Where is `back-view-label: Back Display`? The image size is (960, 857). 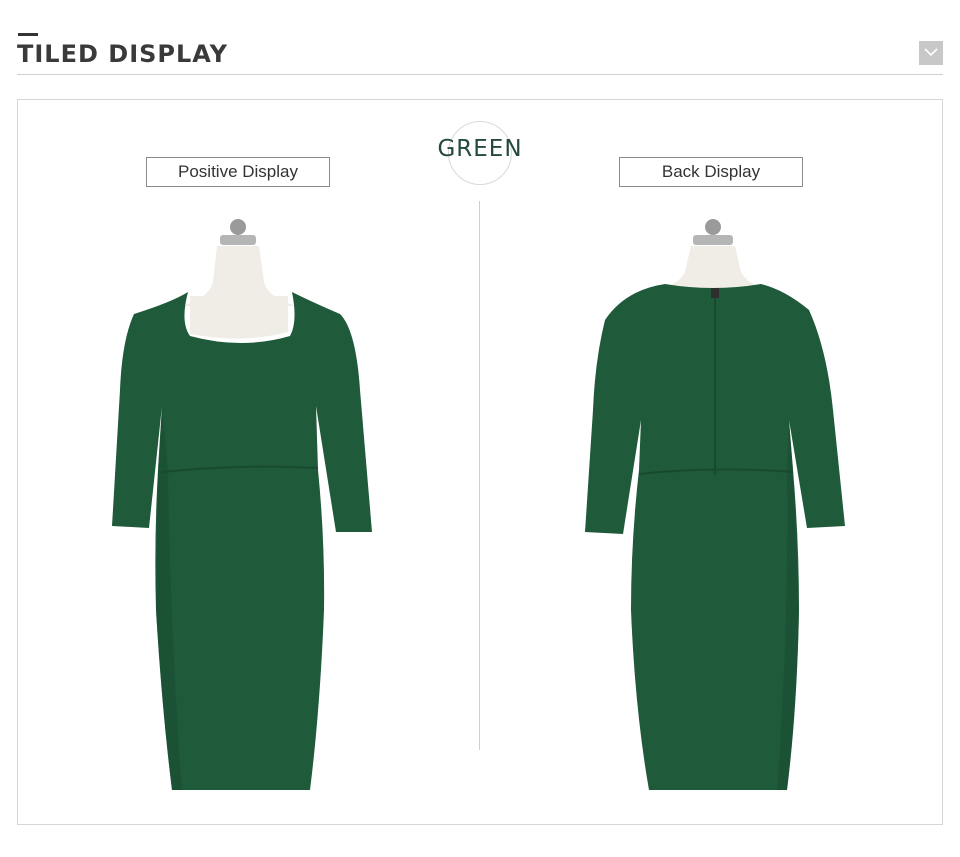
back-view-label: Back Display is located at coordinates (711, 172).